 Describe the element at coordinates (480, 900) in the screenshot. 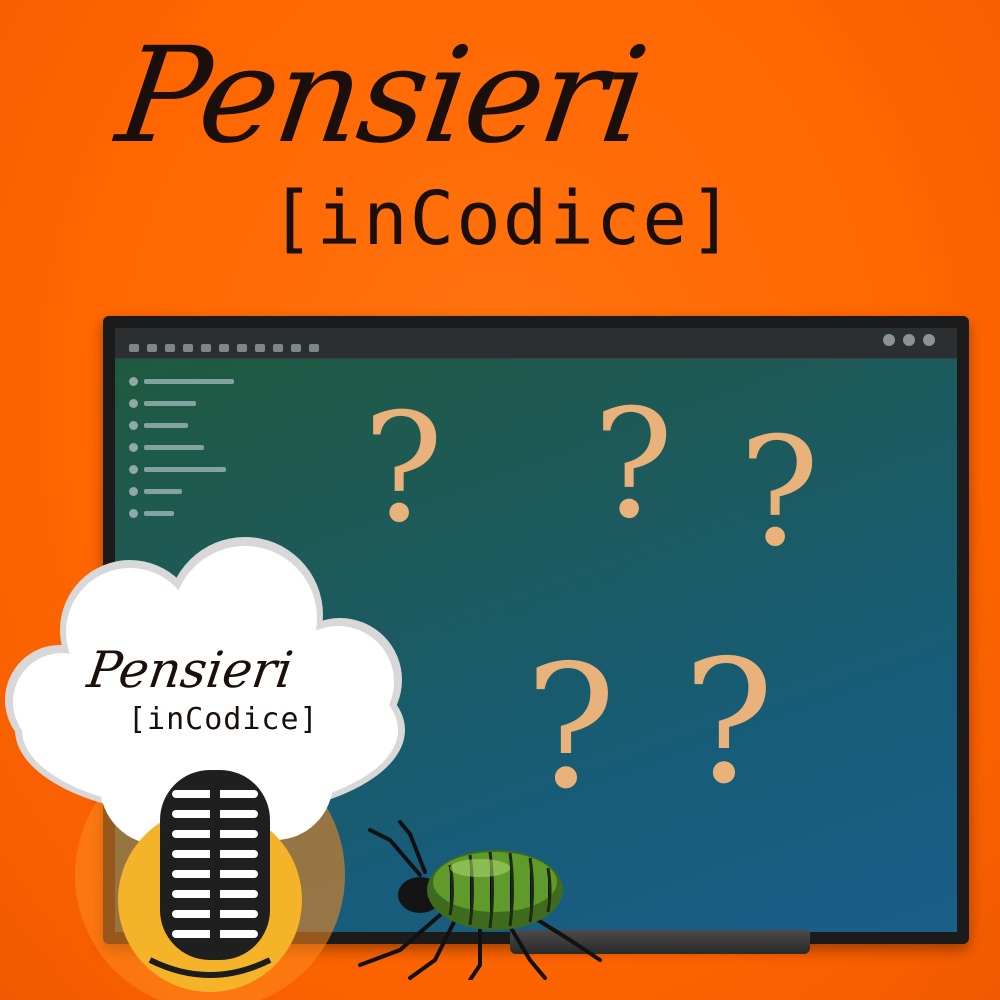

I see `bug-icon` at that location.